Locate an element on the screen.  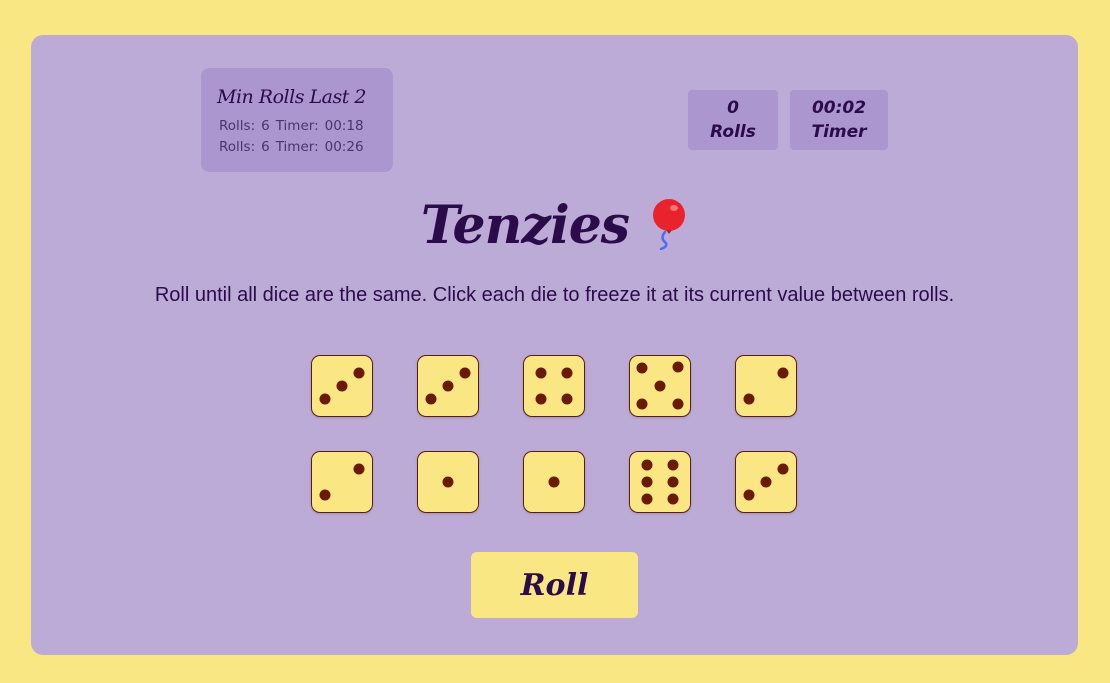
balloon-icon is located at coordinates (668, 226).